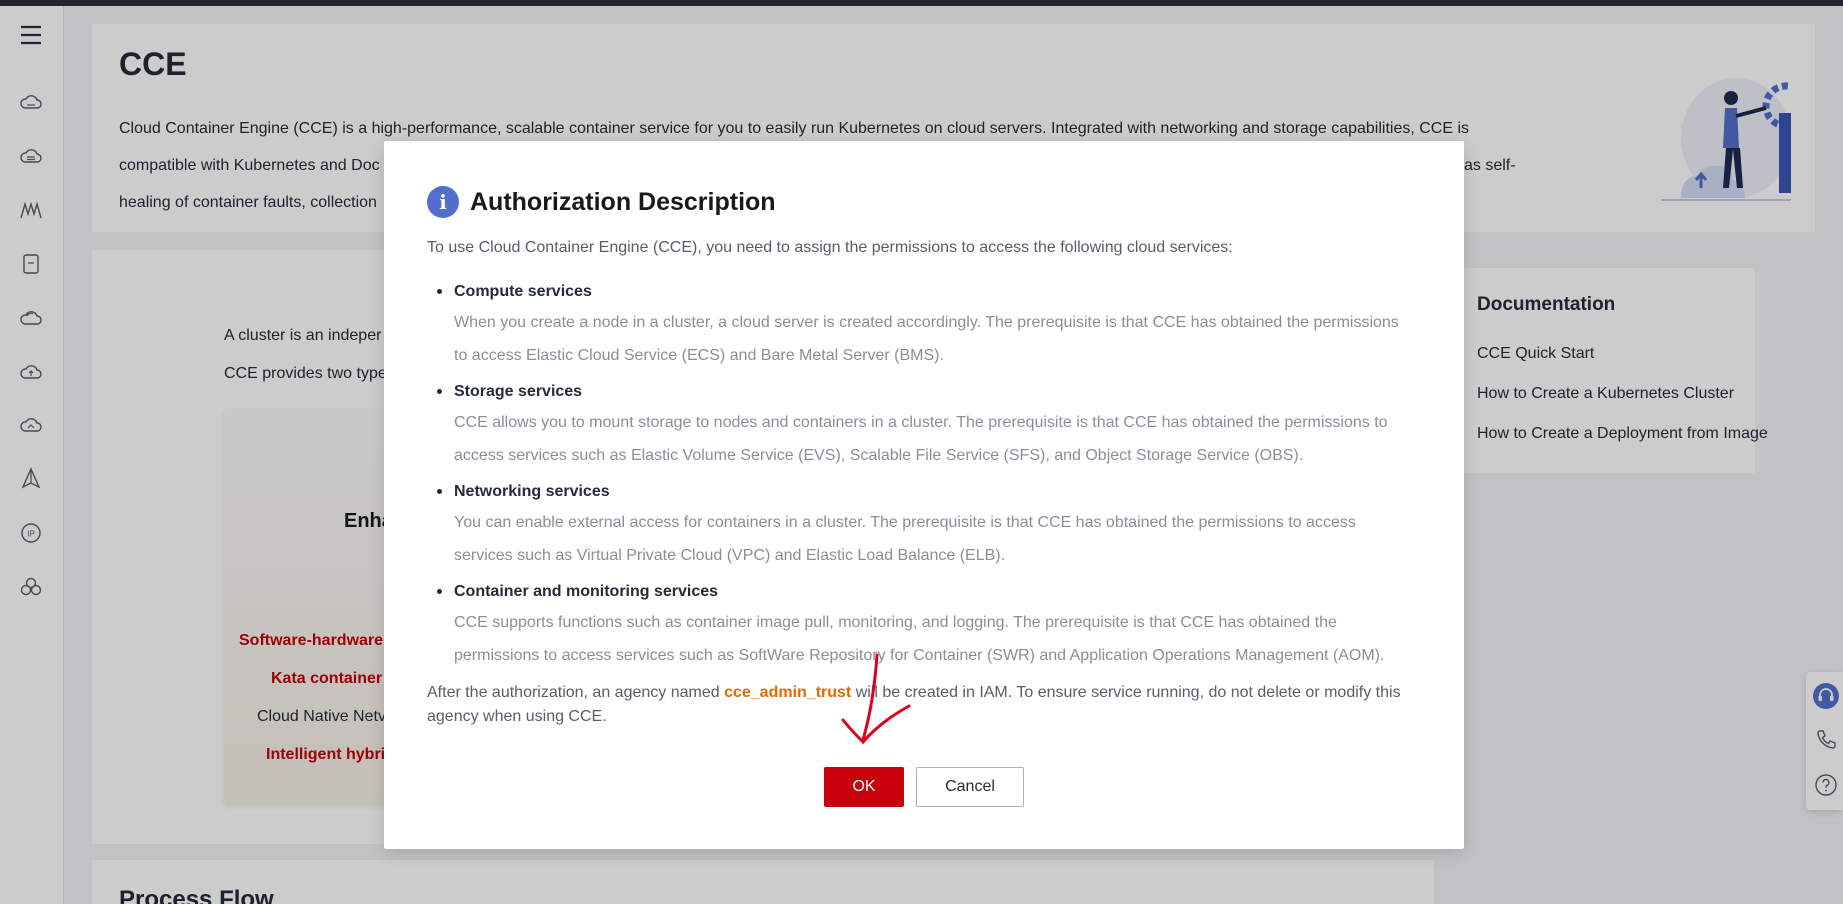 The height and width of the screenshot is (904, 1843). I want to click on info-icon: i, so click(443, 202).